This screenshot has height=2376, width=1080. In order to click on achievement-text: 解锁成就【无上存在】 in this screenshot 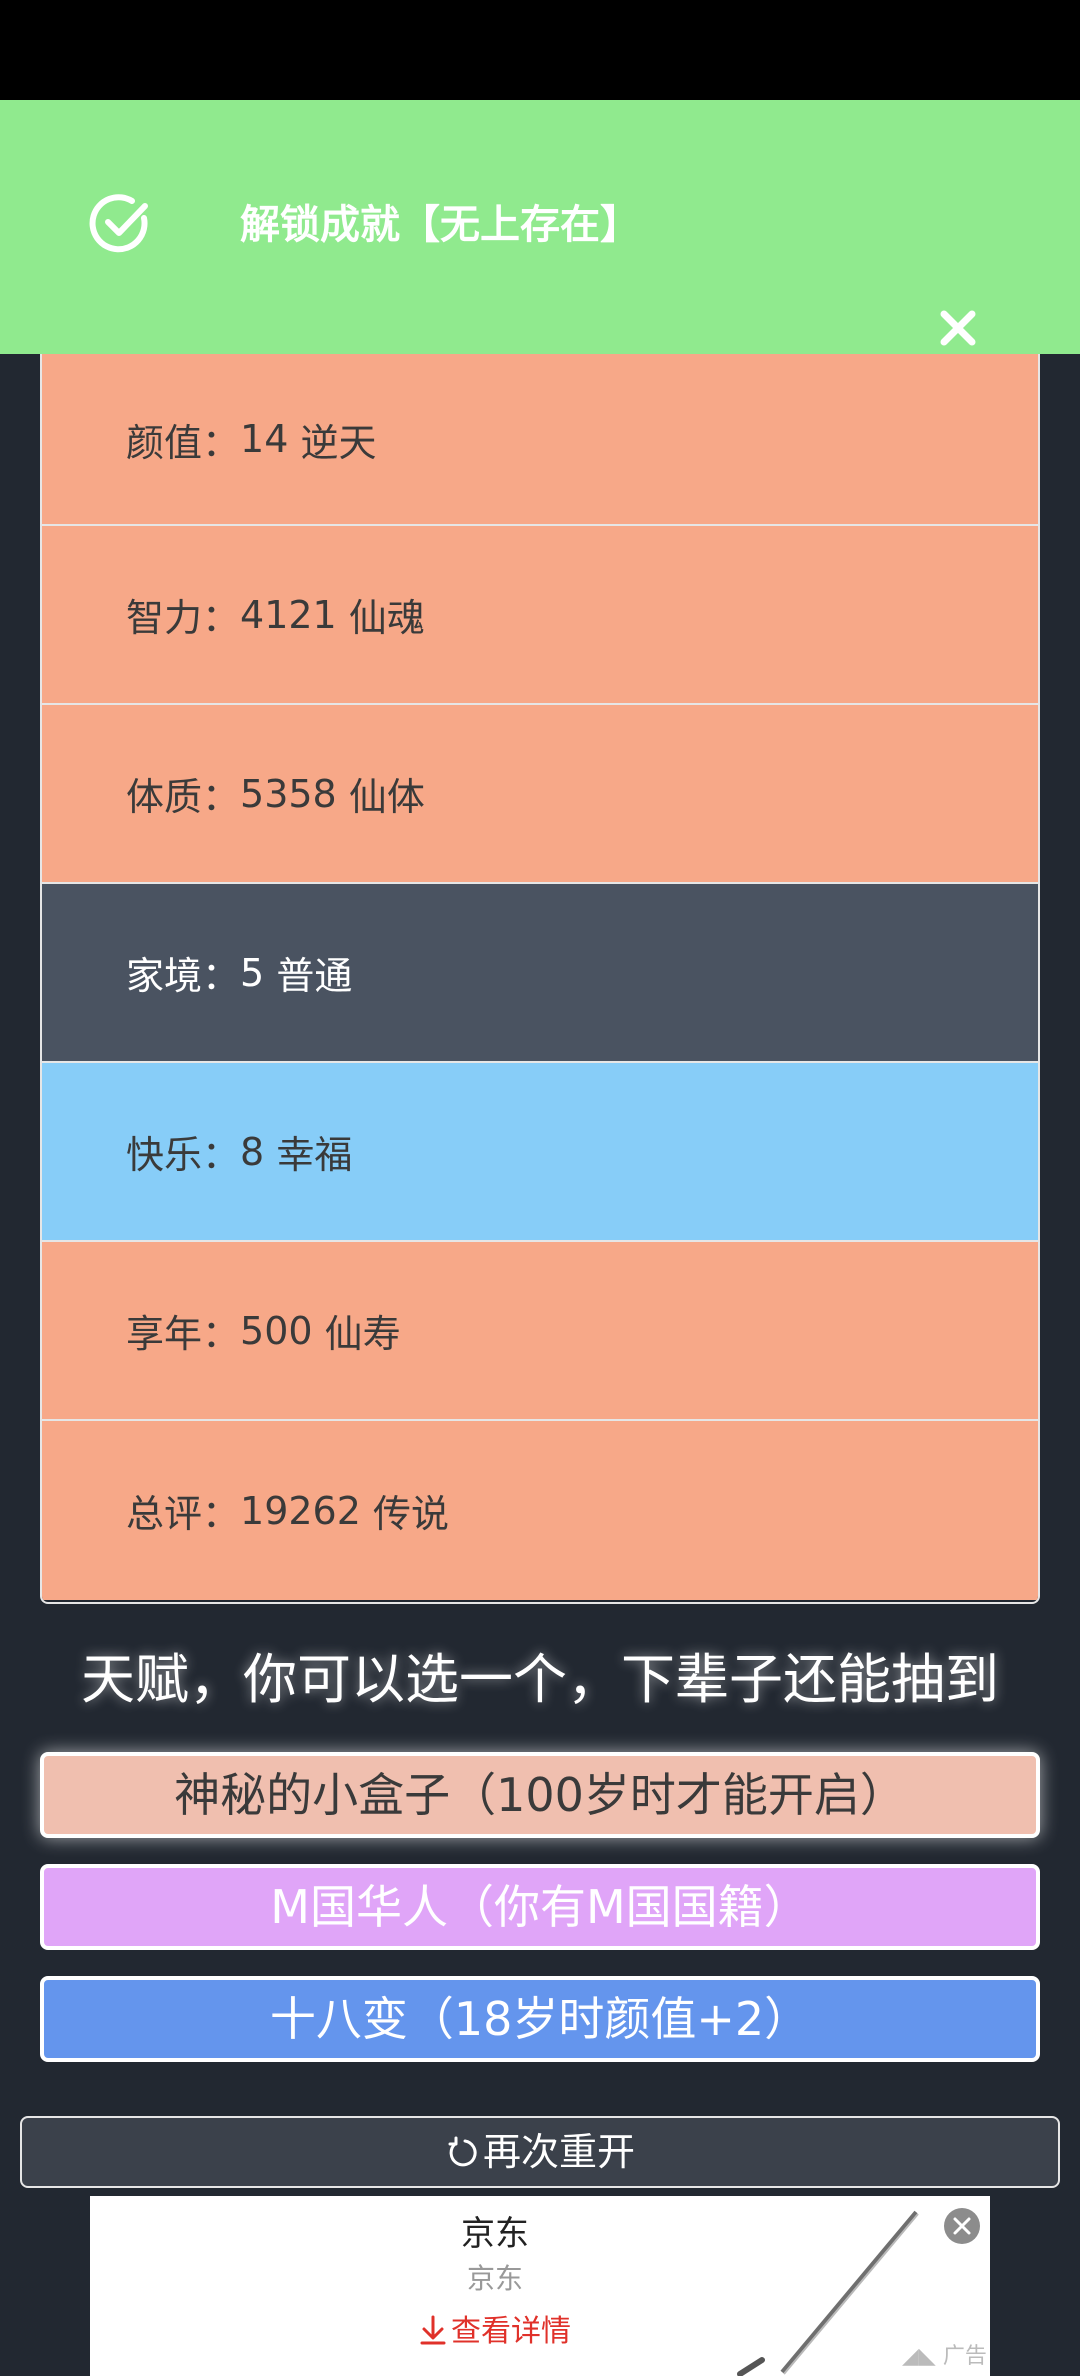, I will do `click(440, 225)`.